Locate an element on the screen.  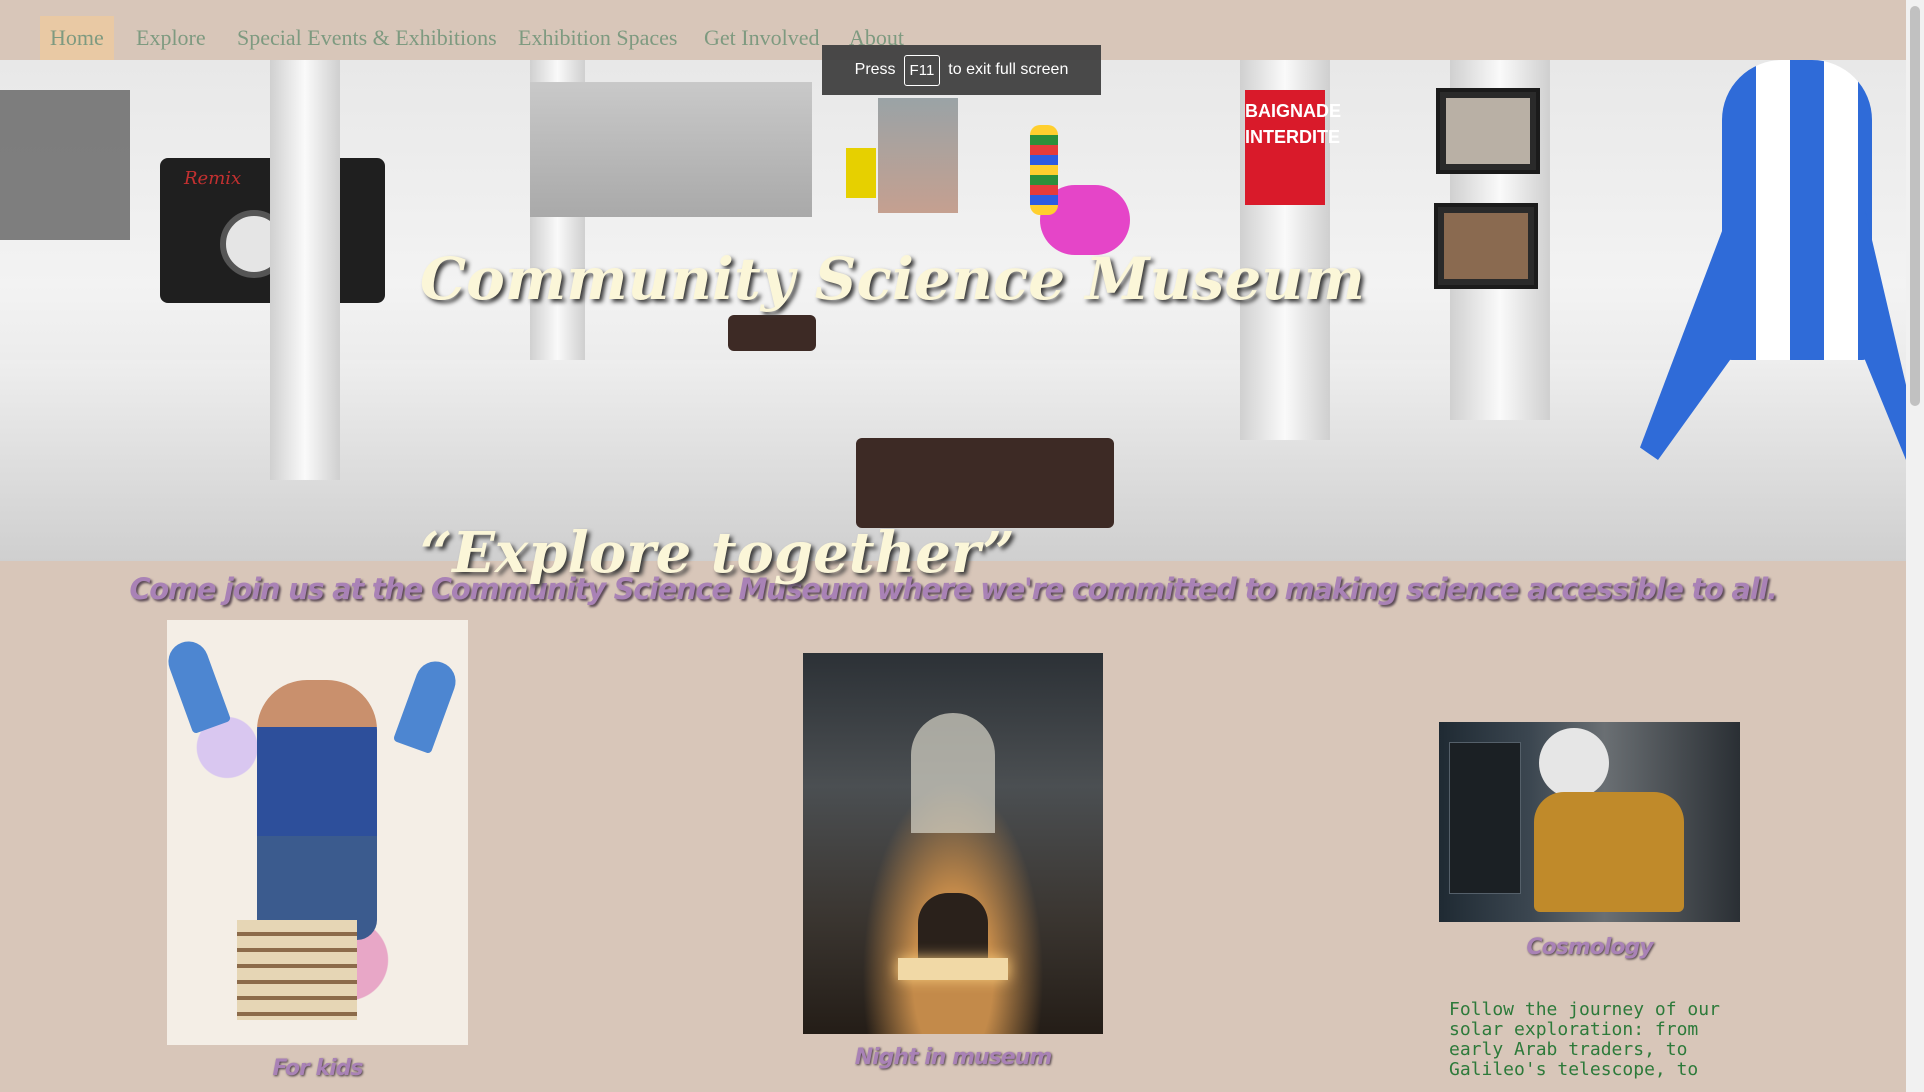
info-panel is located at coordinates (1485, 818).